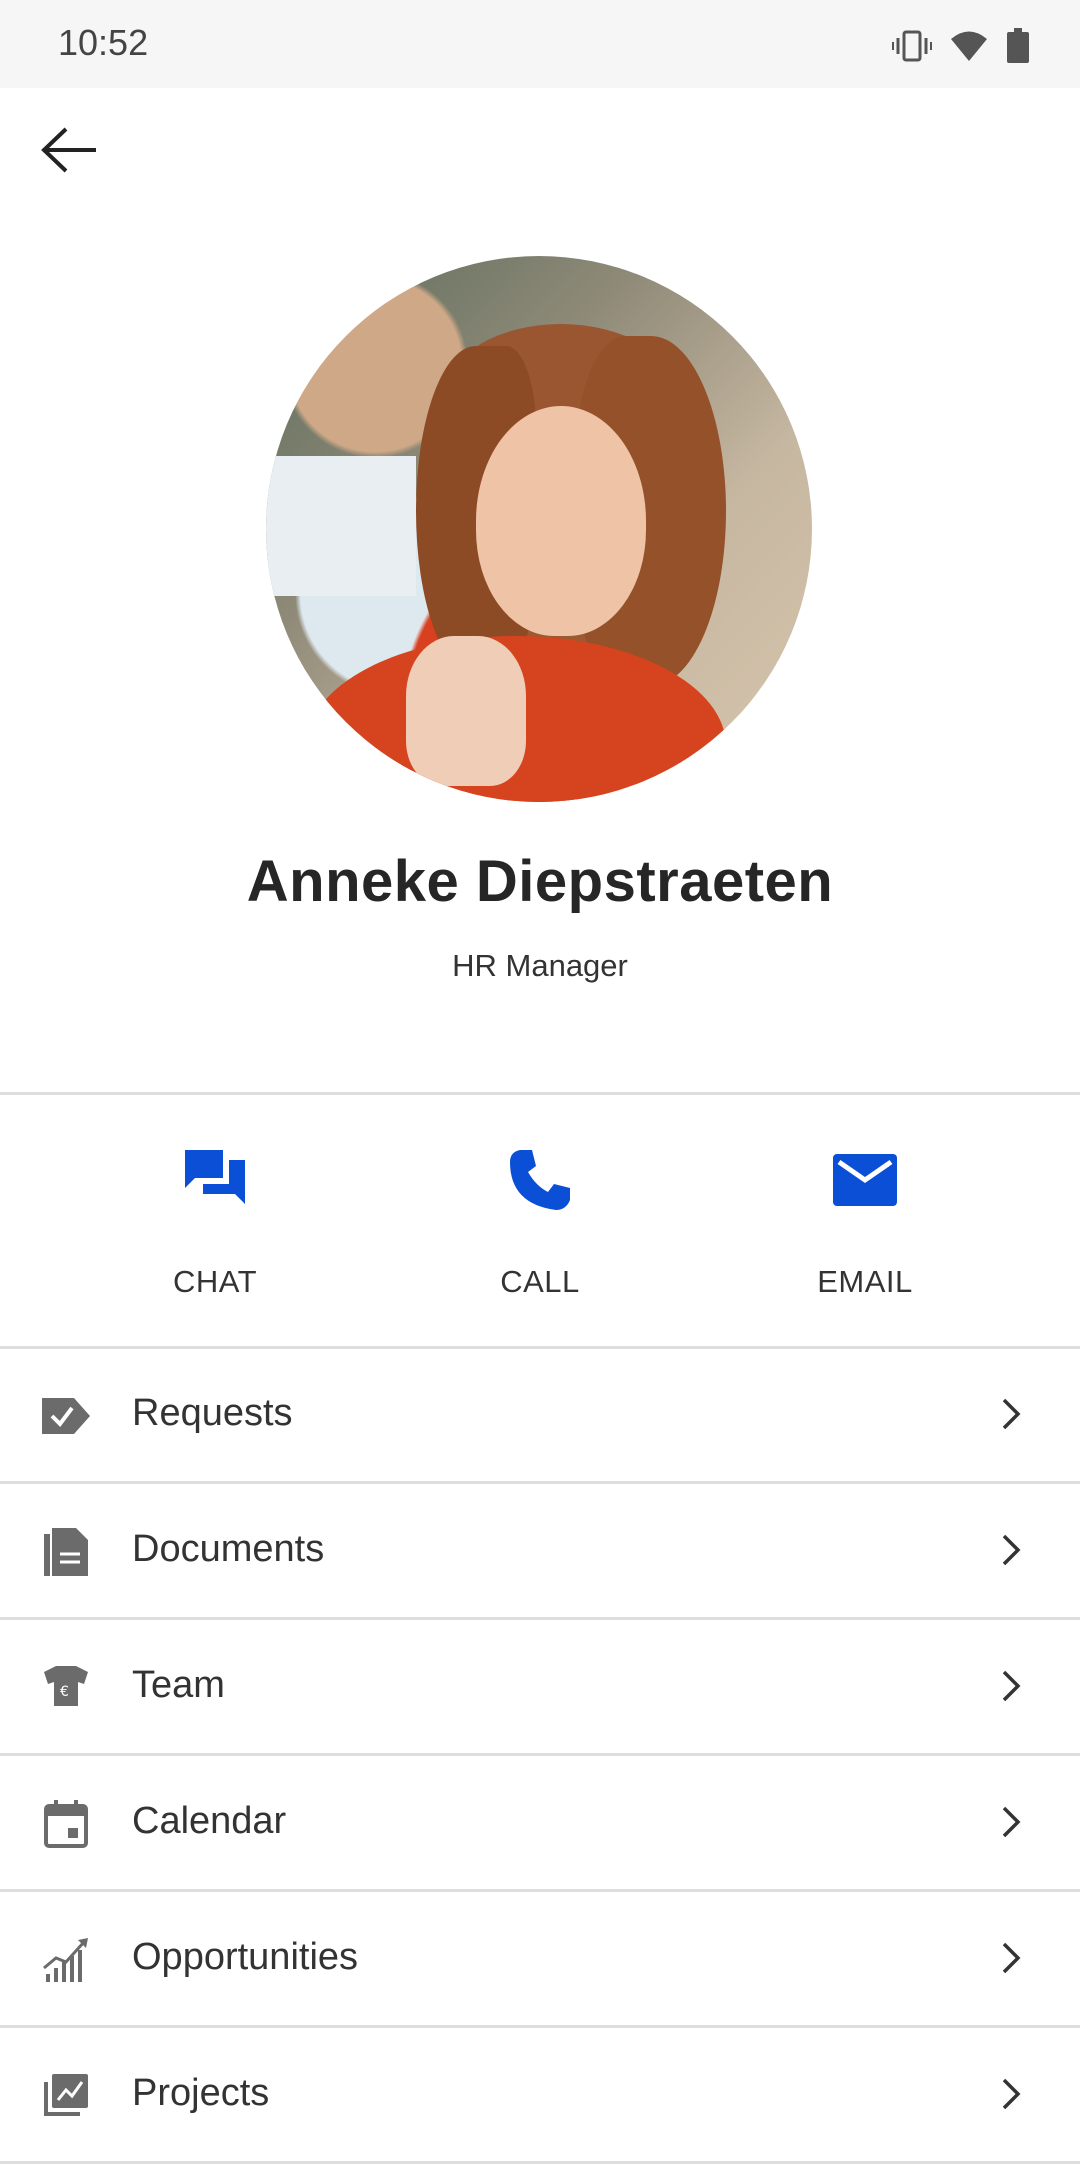 The image size is (1080, 2164). I want to click on projects-icon, so click(66, 2096).